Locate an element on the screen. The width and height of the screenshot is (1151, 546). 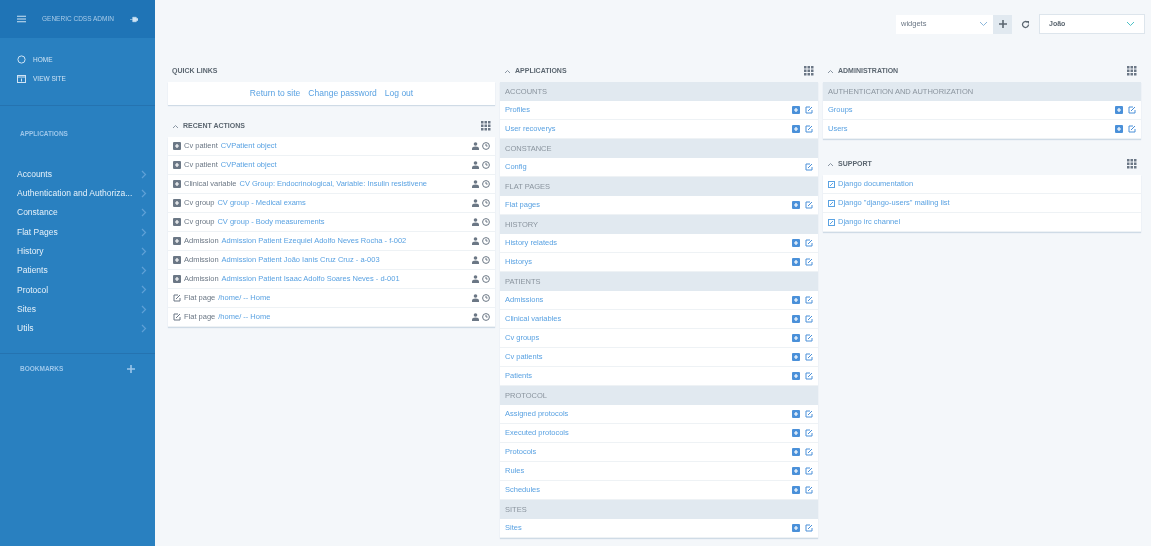
plus-icon is located at coordinates (1002, 24).